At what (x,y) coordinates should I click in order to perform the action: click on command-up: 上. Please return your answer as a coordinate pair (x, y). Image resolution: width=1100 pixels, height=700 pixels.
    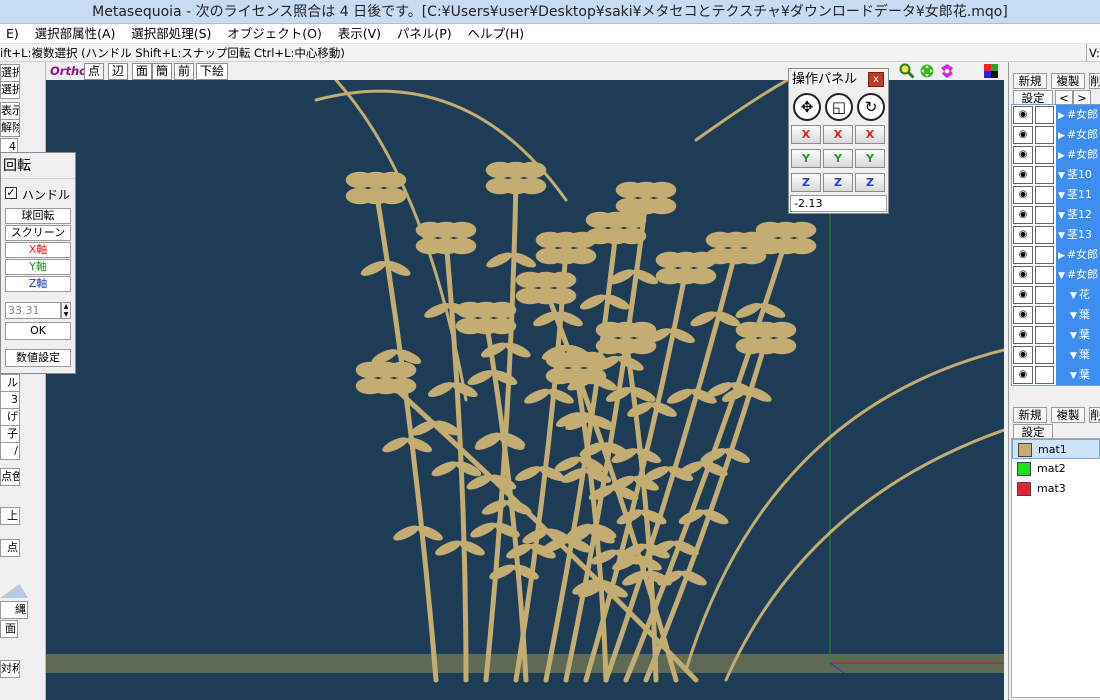
    Looking at the image, I should click on (10, 516).